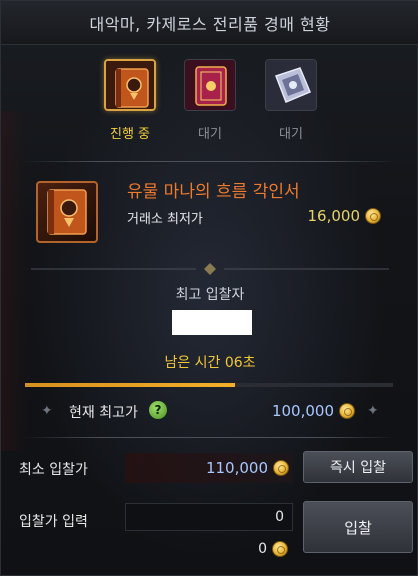 The height and width of the screenshot is (576, 418). Describe the element at coordinates (212, 322) in the screenshot. I see `top-bidder-name-redacted` at that location.